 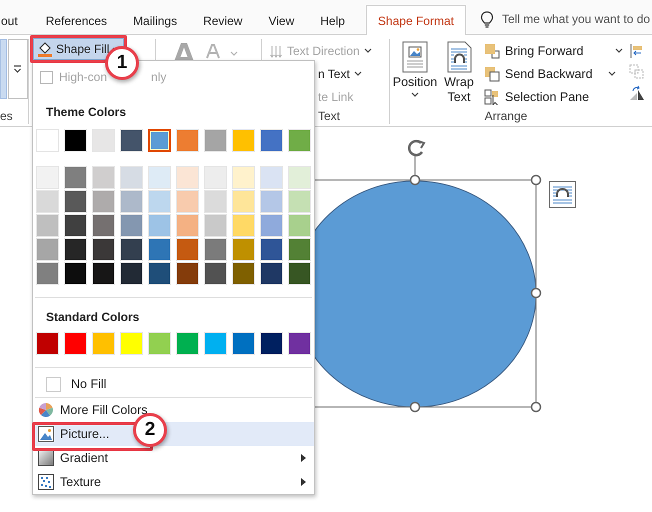 I want to click on group-label: es, so click(x=7, y=116).